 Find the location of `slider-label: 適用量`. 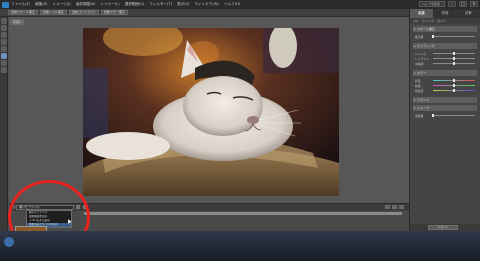

slider-label: 適用量 is located at coordinates (419, 115).